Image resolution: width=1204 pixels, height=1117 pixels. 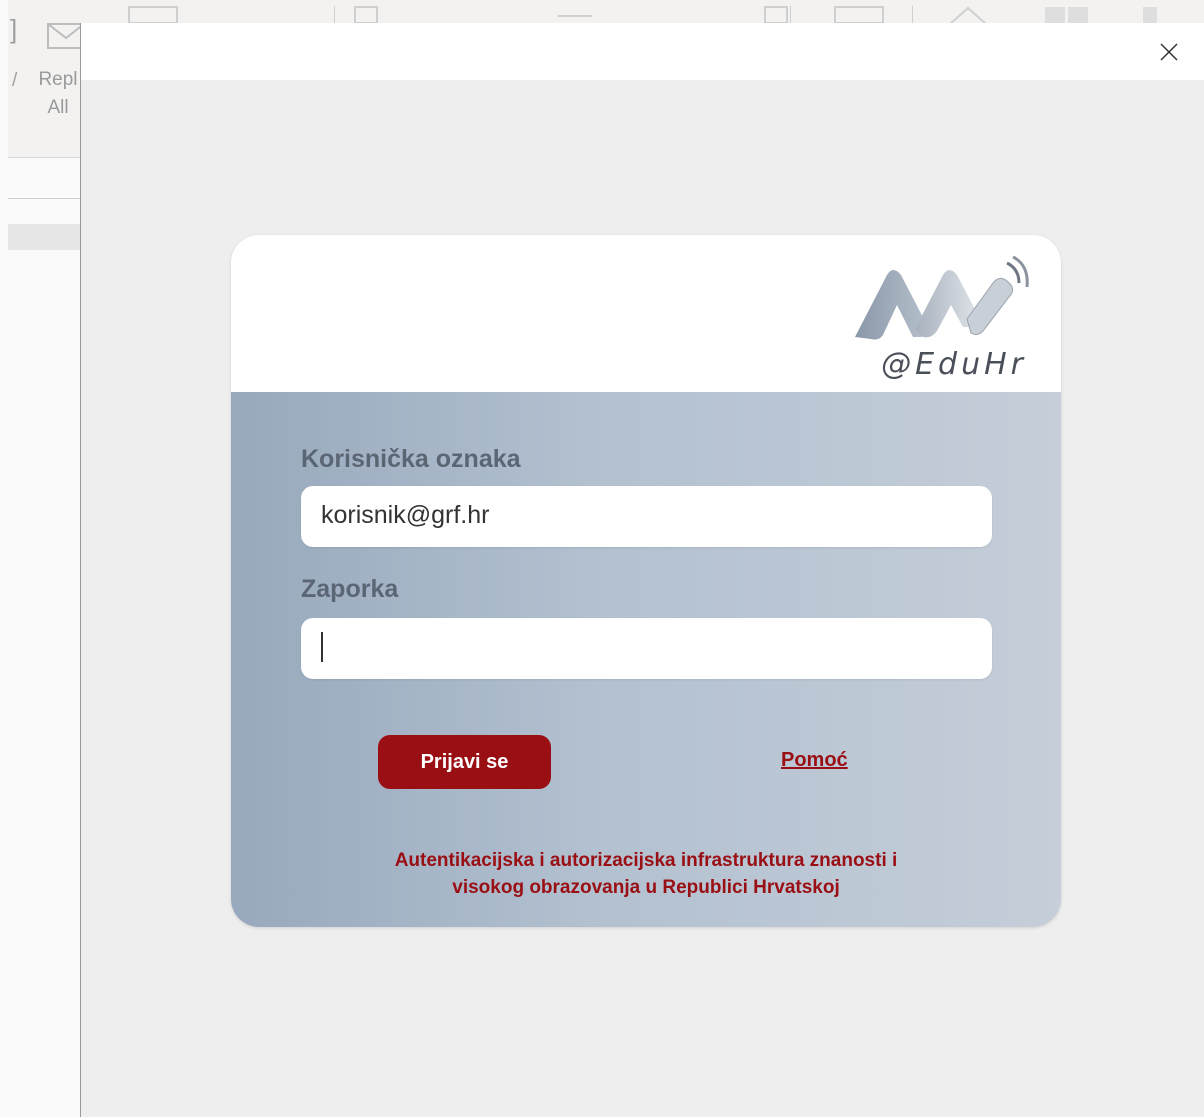 I want to click on logo-text: @EduHr, so click(x=954, y=364).